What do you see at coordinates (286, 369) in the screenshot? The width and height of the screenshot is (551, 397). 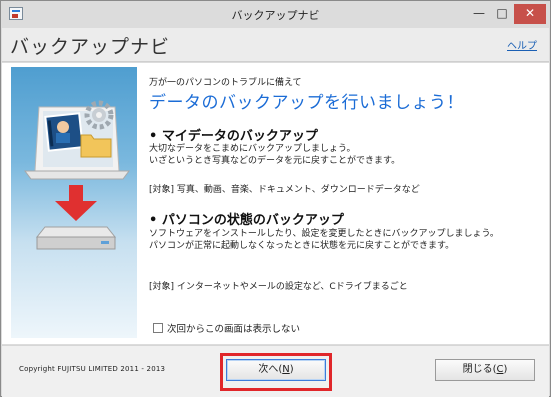 I see `next-button-accesskey: N` at bounding box center [286, 369].